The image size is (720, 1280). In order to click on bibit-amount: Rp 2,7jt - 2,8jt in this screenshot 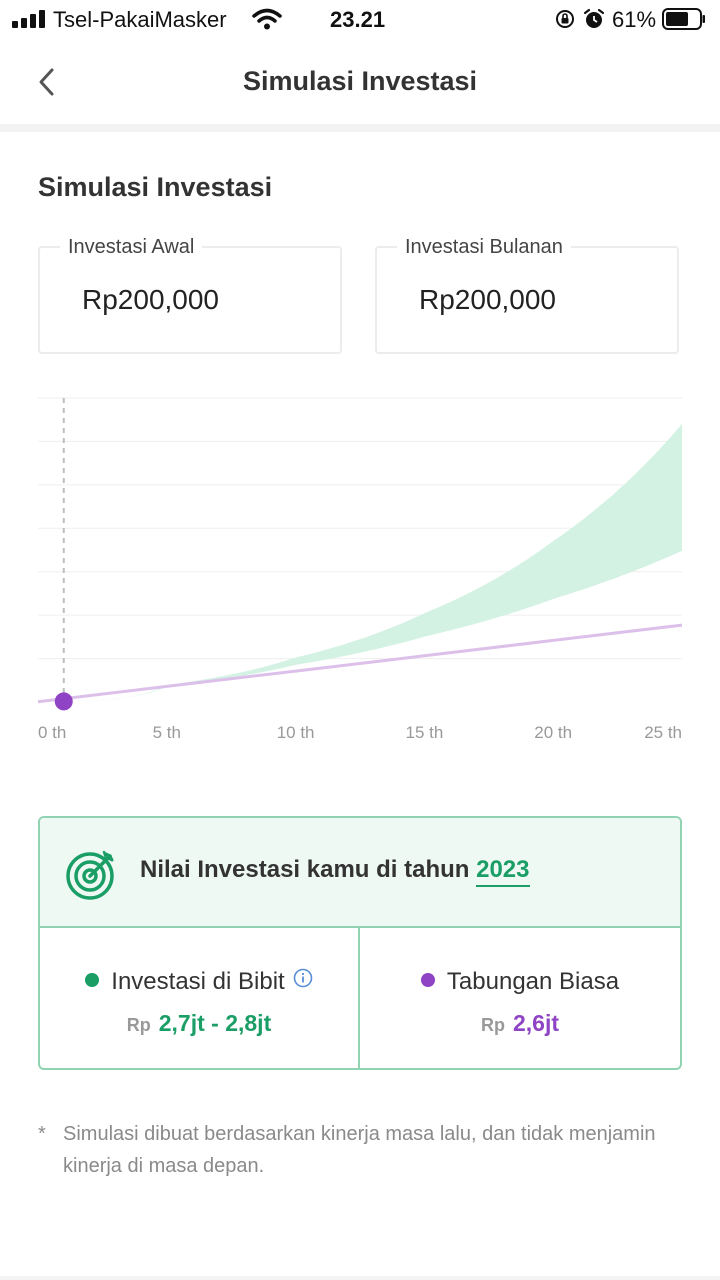, I will do `click(199, 1023)`.